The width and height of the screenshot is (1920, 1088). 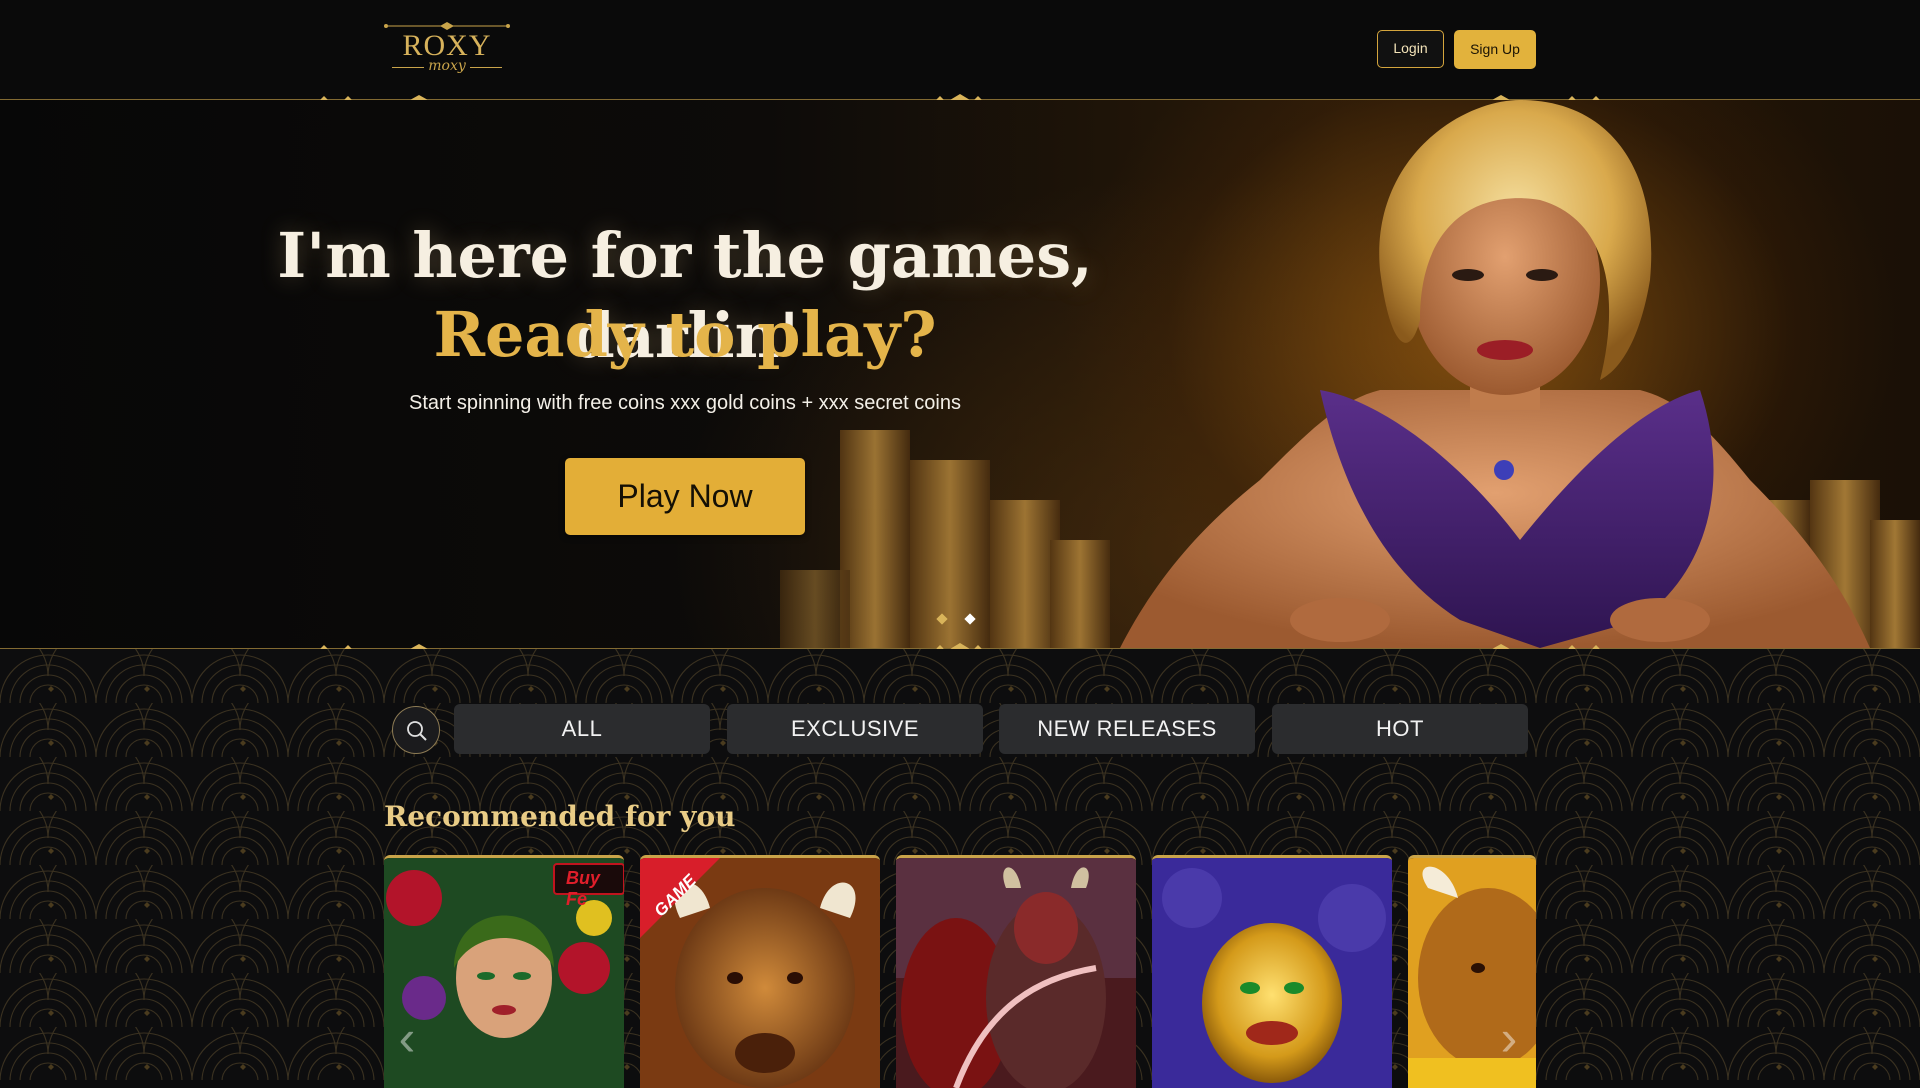 I want to click on slide-dot-active, so click(x=970, y=619).